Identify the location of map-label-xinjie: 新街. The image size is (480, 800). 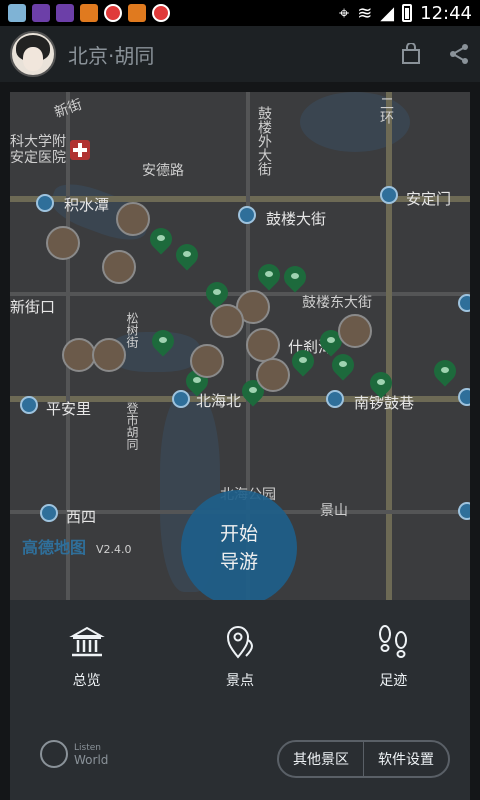
(68, 109).